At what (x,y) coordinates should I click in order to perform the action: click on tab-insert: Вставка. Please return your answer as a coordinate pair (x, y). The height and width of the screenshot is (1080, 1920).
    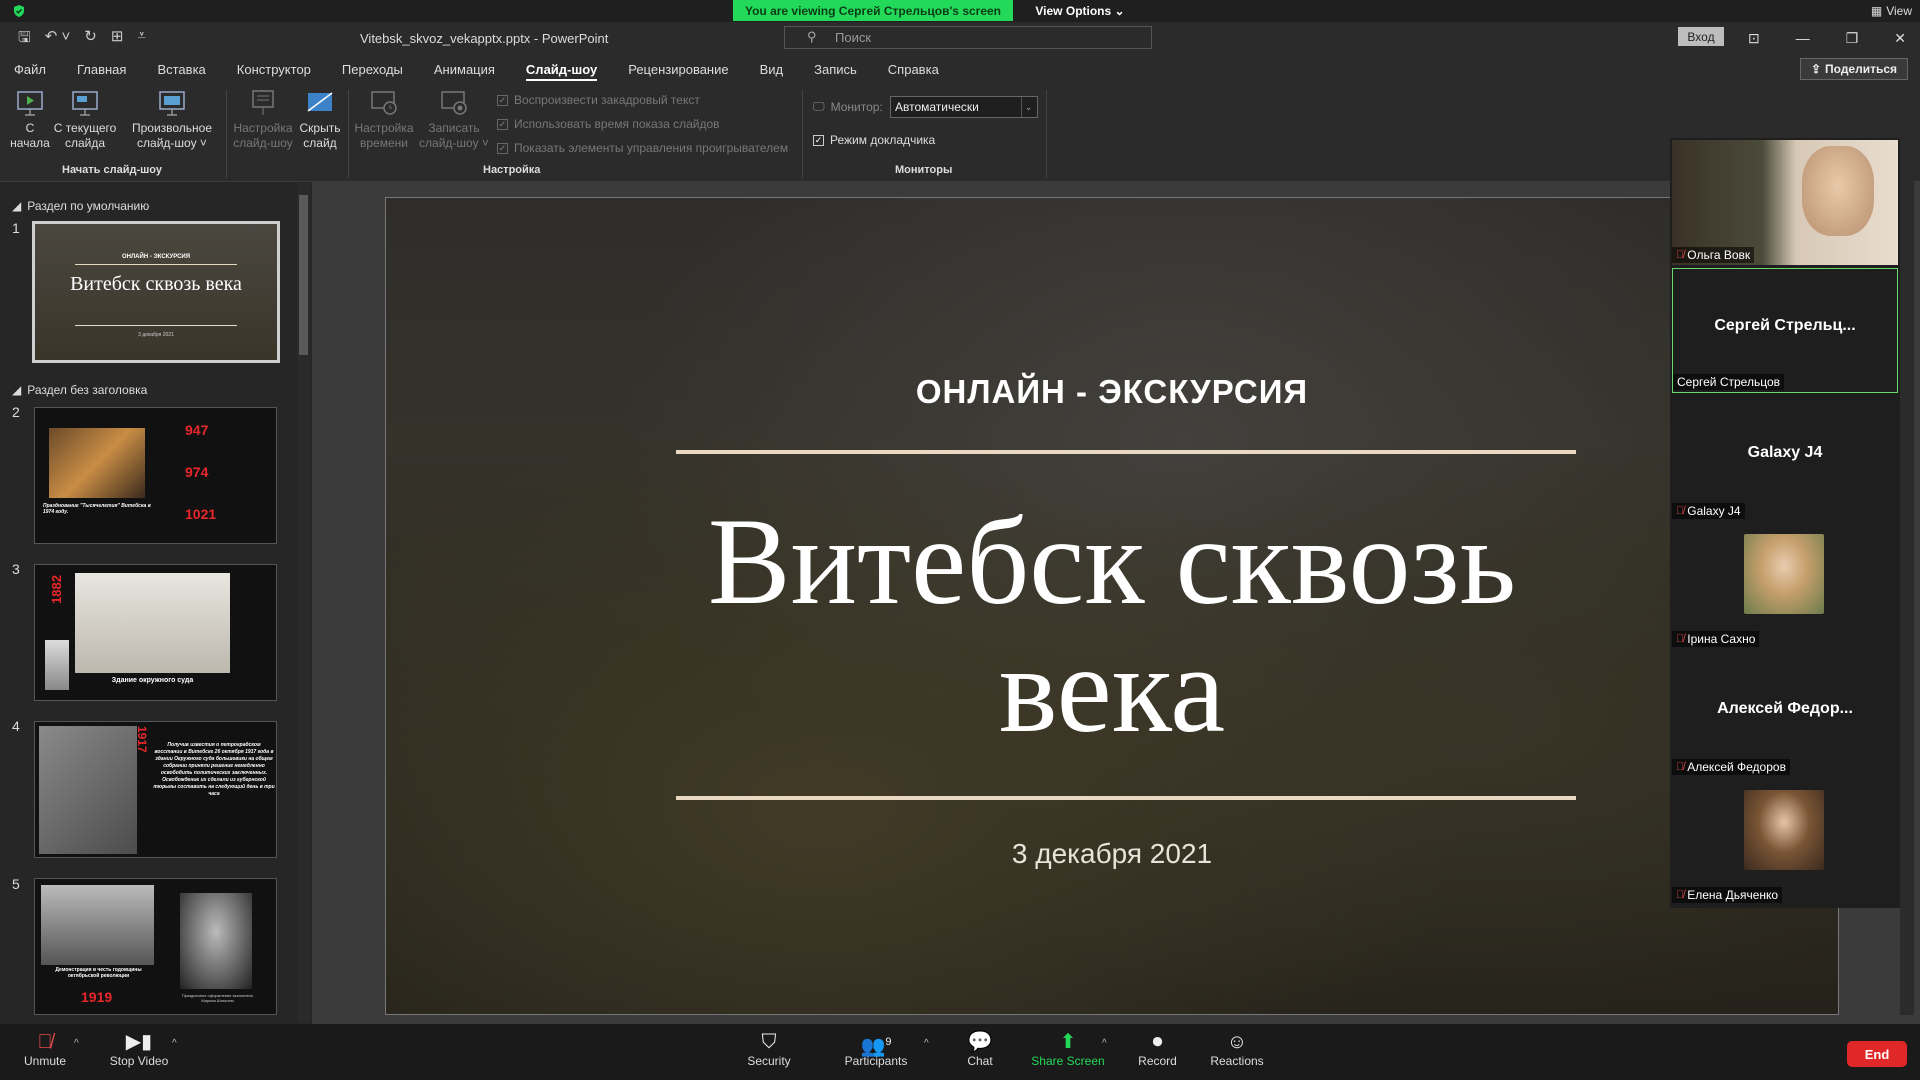
    Looking at the image, I should click on (181, 69).